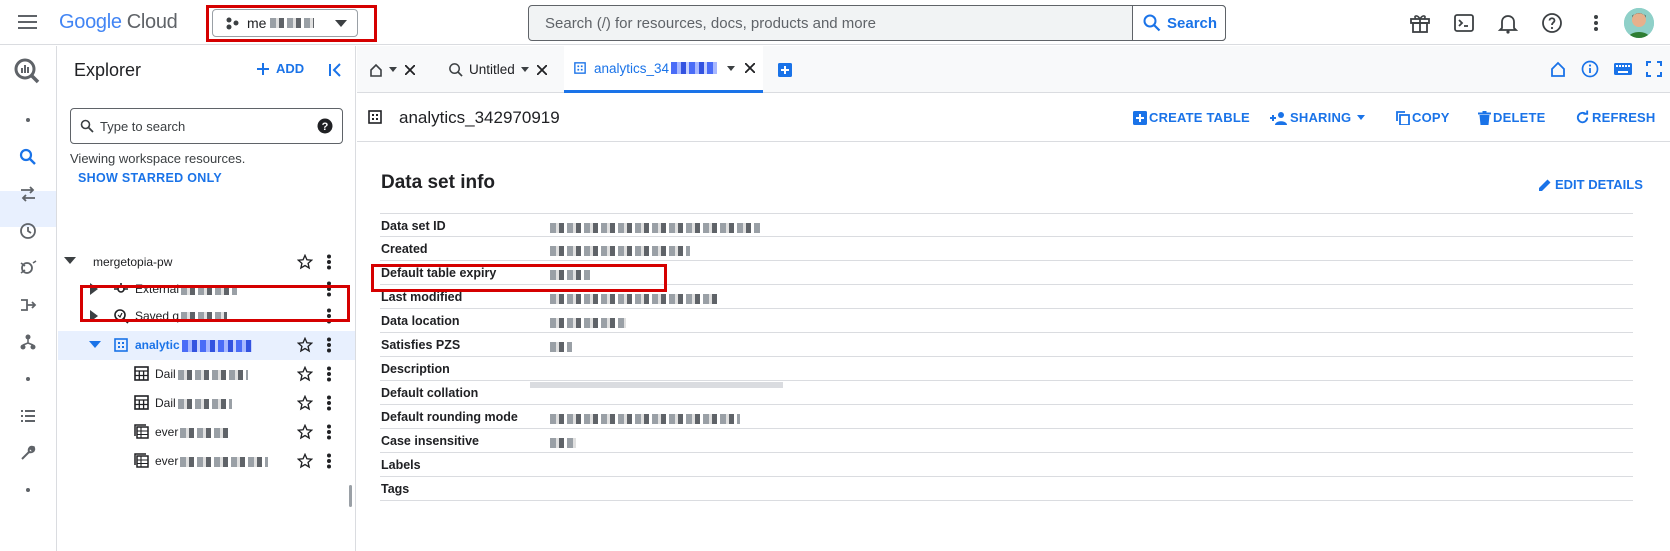 This screenshot has width=1670, height=551. What do you see at coordinates (206, 126) in the screenshot?
I see `explorer-search-input: Type to search ?` at bounding box center [206, 126].